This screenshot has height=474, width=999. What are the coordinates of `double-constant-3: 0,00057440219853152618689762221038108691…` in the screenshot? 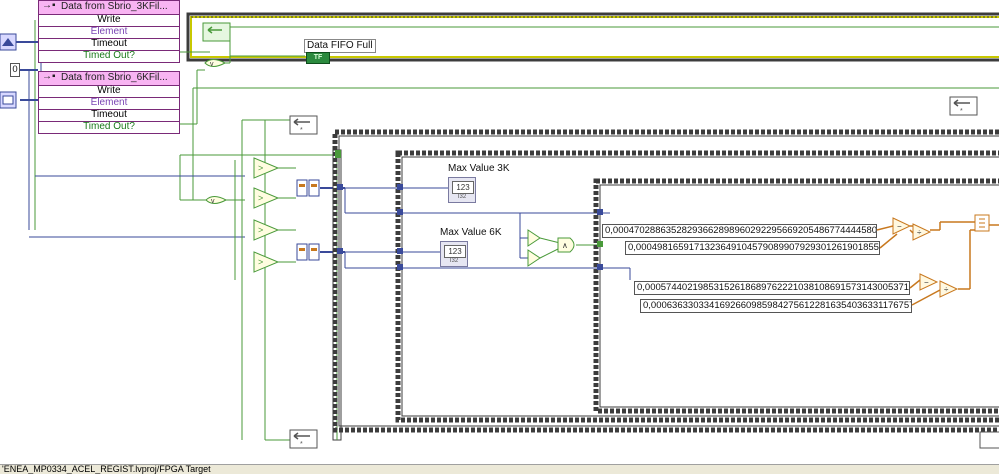 It's located at (772, 288).